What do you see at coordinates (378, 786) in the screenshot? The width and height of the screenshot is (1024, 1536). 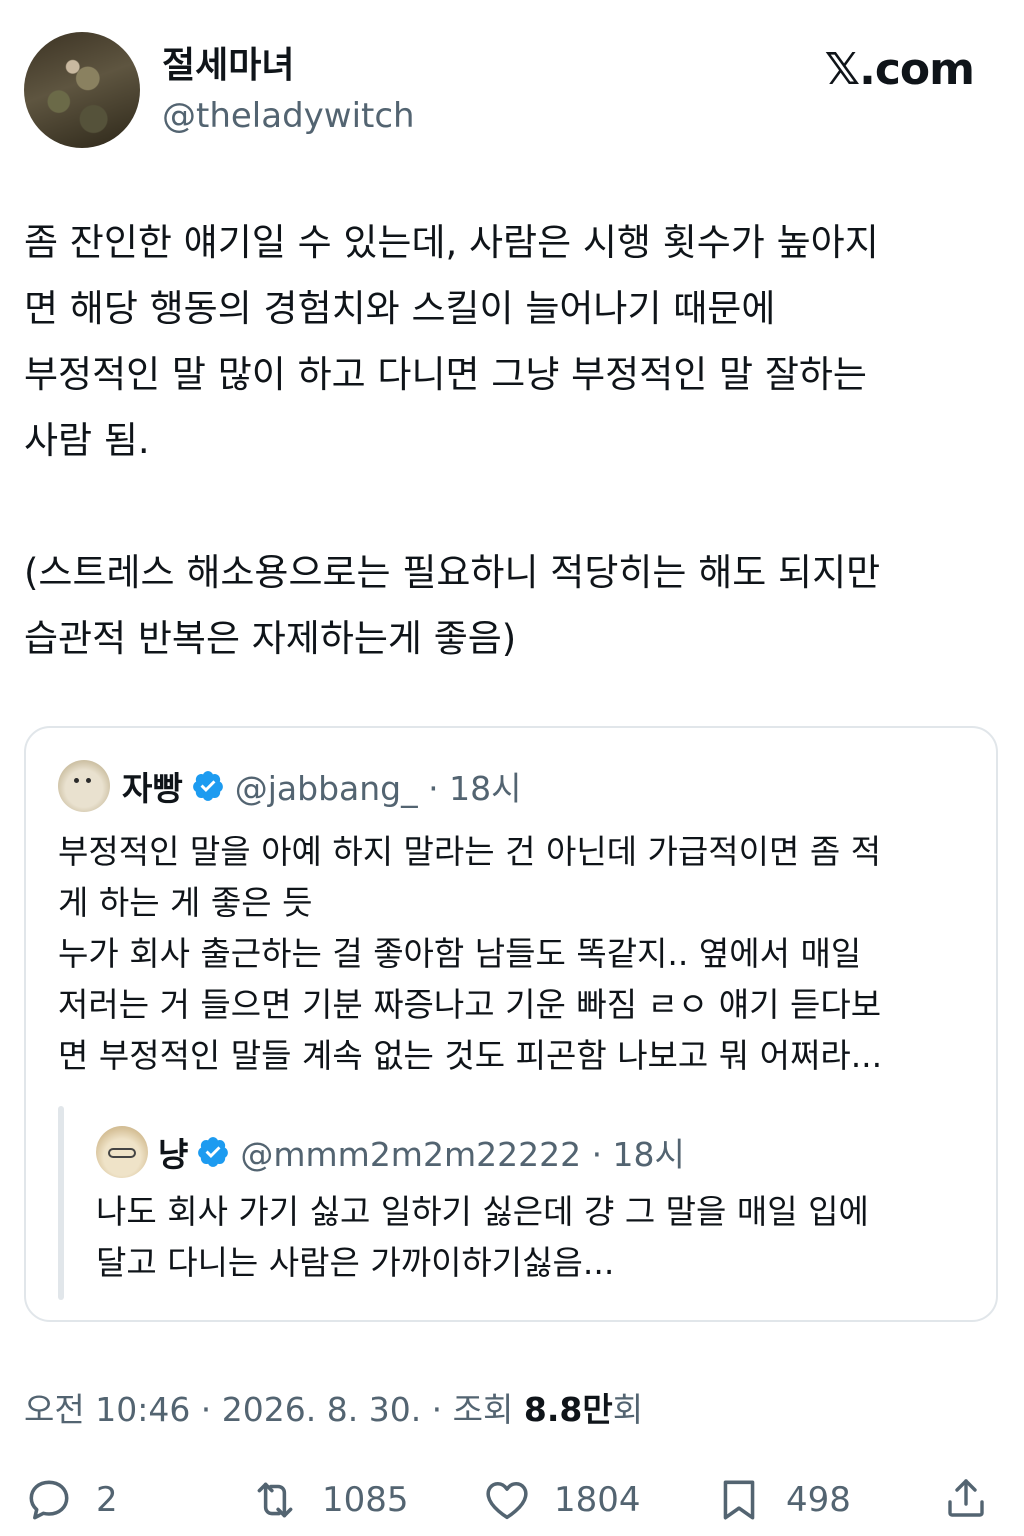 I see `quoted-author-handle-time: @jabbang_ · 18시` at bounding box center [378, 786].